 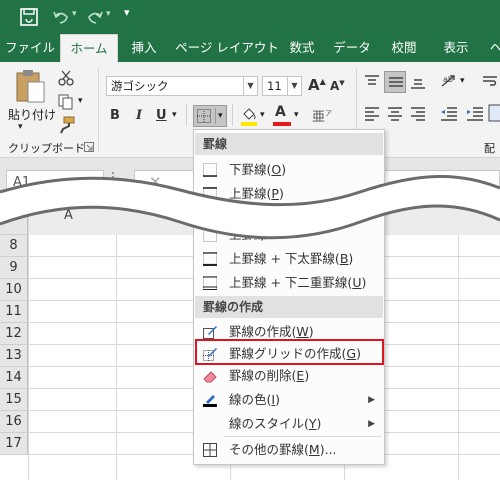 I want to click on tab-data: データ, so click(x=352, y=48).